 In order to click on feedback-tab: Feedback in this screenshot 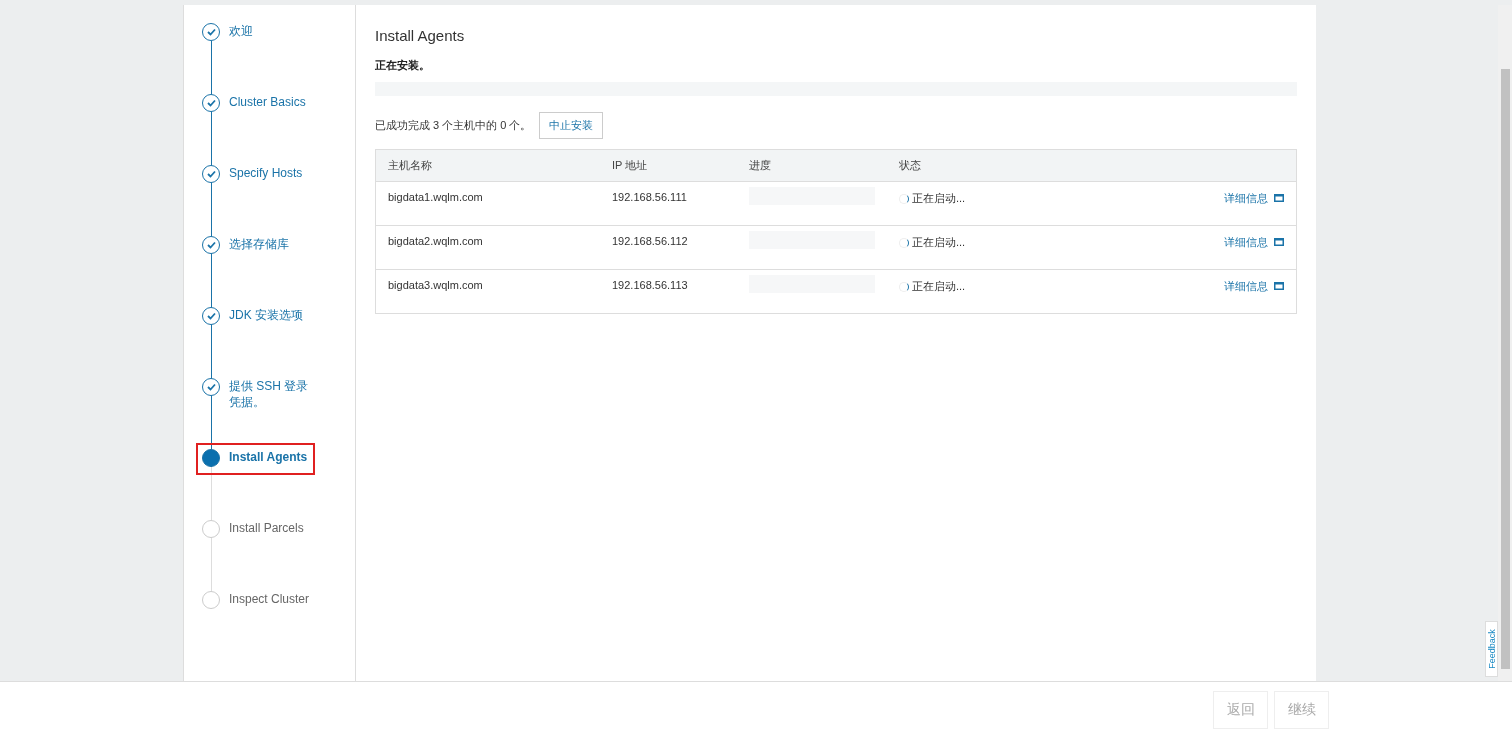, I will do `click(1491, 649)`.